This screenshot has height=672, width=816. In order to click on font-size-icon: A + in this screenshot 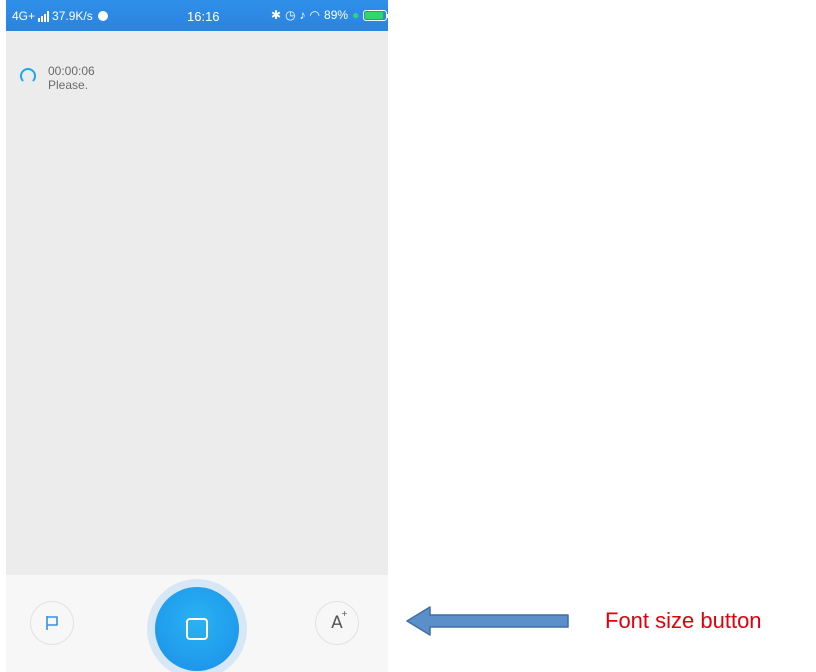, I will do `click(339, 621)`.